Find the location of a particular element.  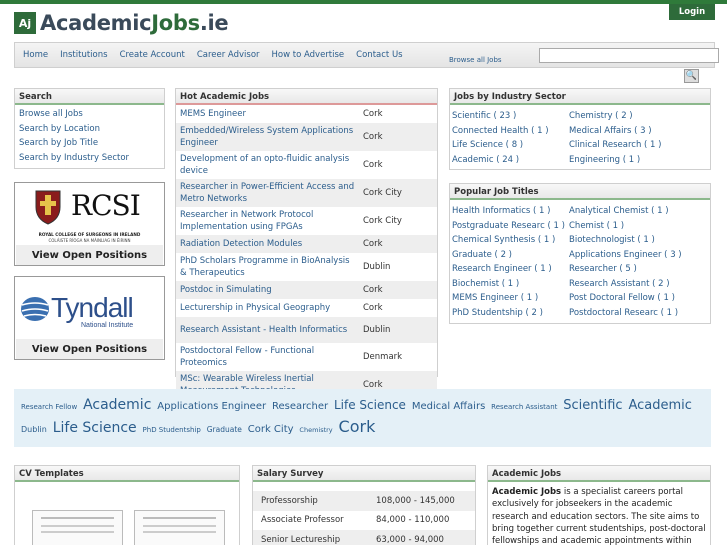

sector-link: Clinical Research ( 1 ) is located at coordinates (638, 145).